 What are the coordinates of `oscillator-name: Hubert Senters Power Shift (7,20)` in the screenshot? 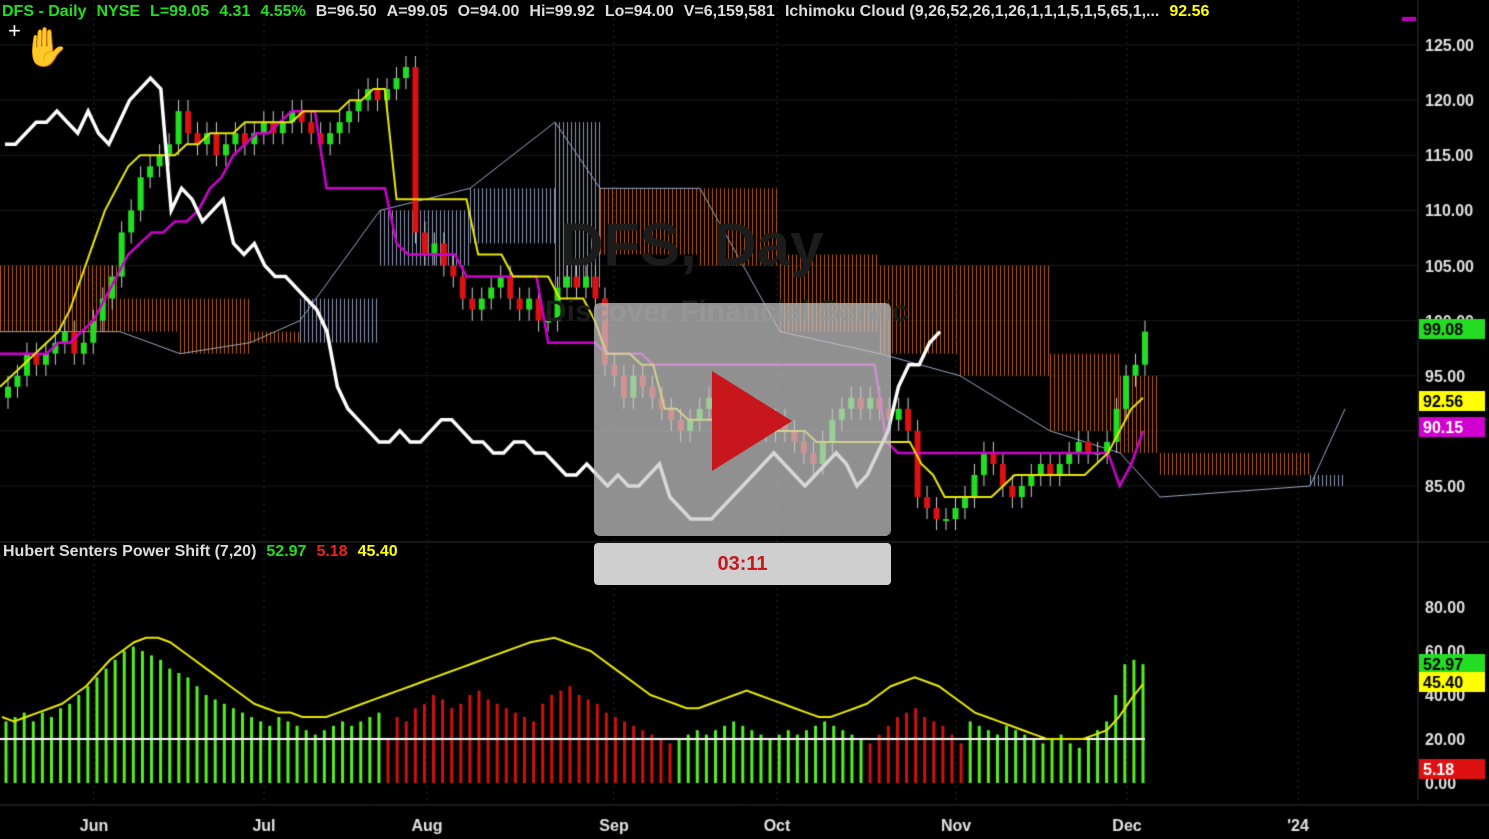 It's located at (130, 551).